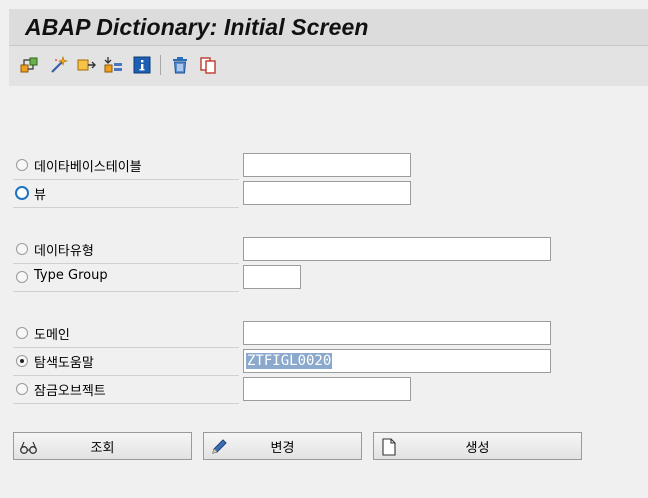  Describe the element at coordinates (289, 361) in the screenshot. I see `search-help-value: ZTFIGL0020` at that location.